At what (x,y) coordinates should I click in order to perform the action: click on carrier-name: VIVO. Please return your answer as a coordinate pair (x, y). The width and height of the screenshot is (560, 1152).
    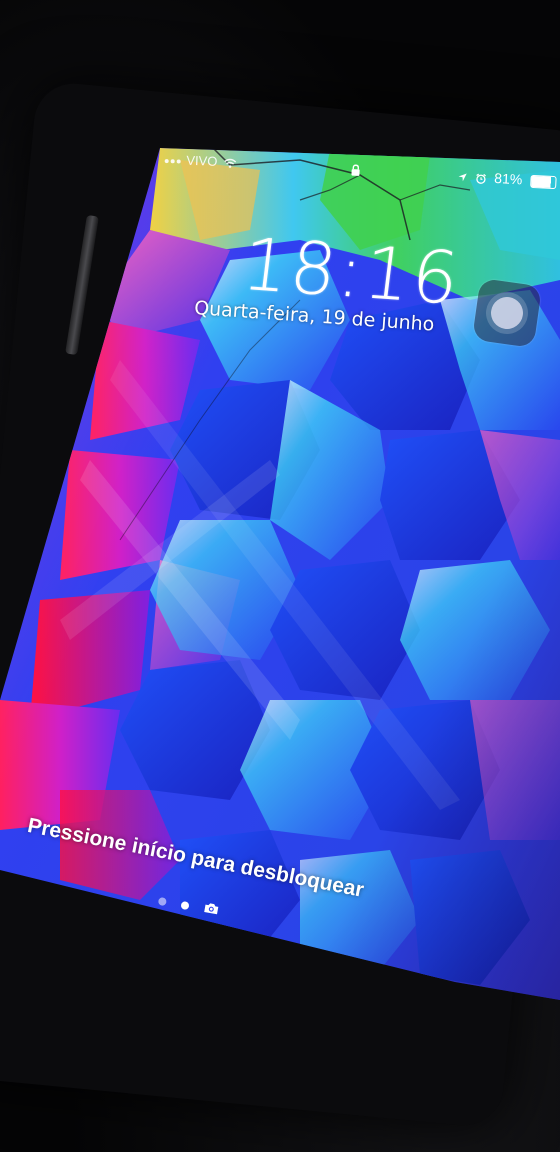
    Looking at the image, I should click on (202, 160).